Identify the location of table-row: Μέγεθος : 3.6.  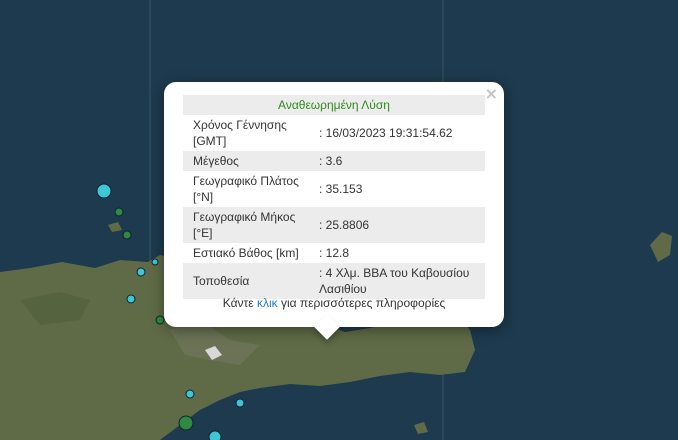
(334, 161).